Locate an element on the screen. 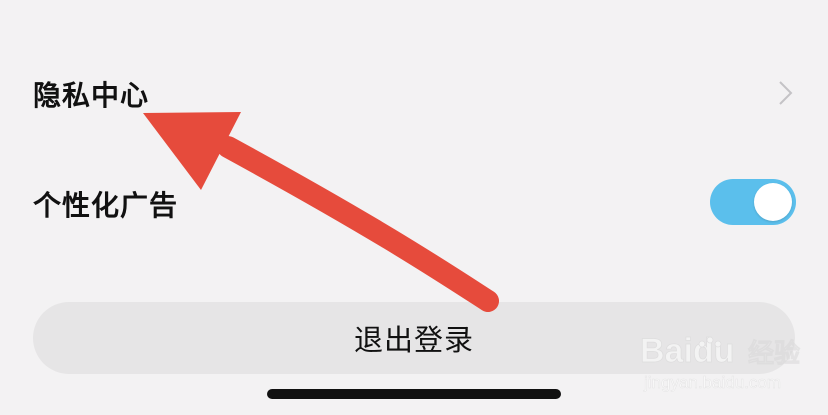  personalized-ads-row: 个性化广告 is located at coordinates (414, 204).